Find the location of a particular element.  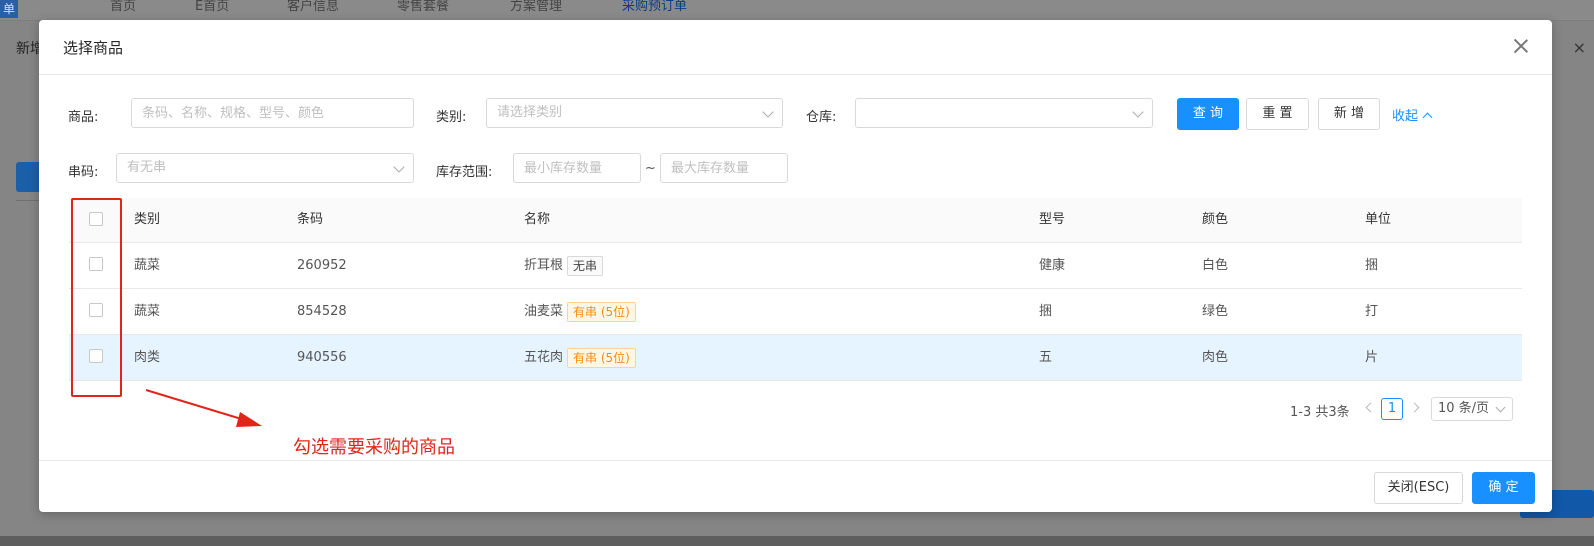

annotation-text: 勾选需要采购的商品 is located at coordinates (374, 447).